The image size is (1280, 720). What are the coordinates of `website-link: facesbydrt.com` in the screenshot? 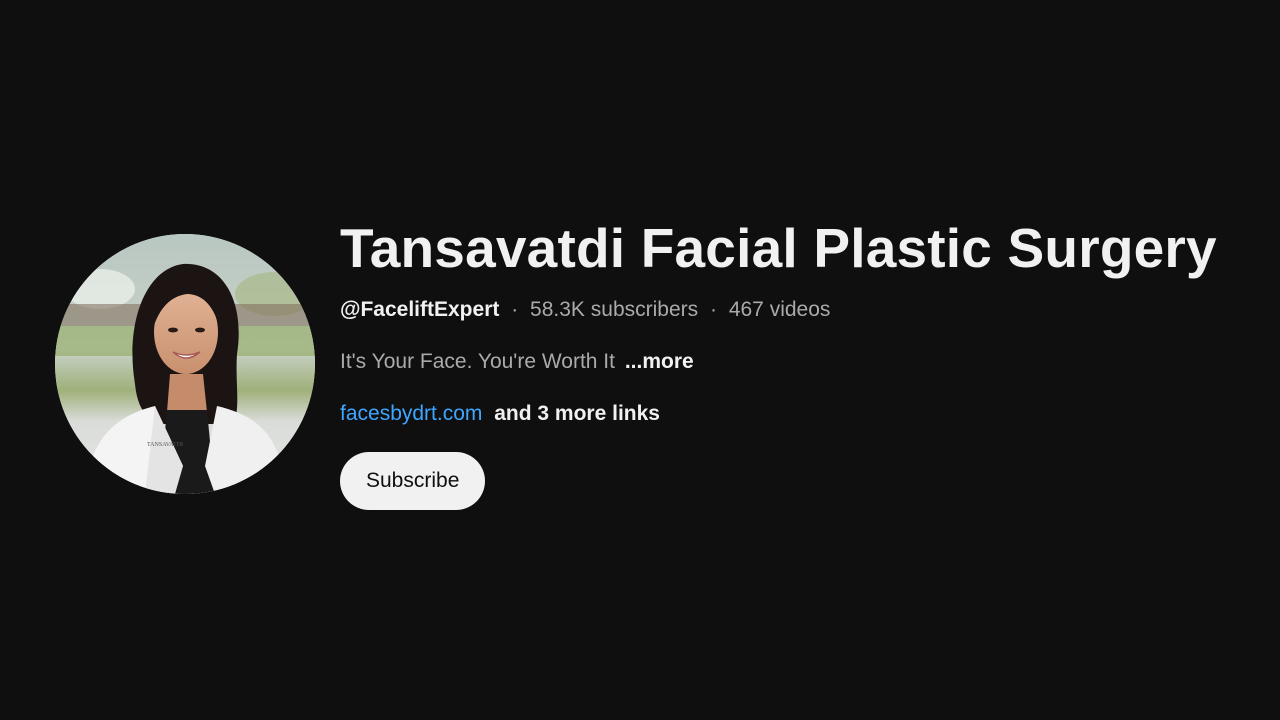 It's located at (411, 413).